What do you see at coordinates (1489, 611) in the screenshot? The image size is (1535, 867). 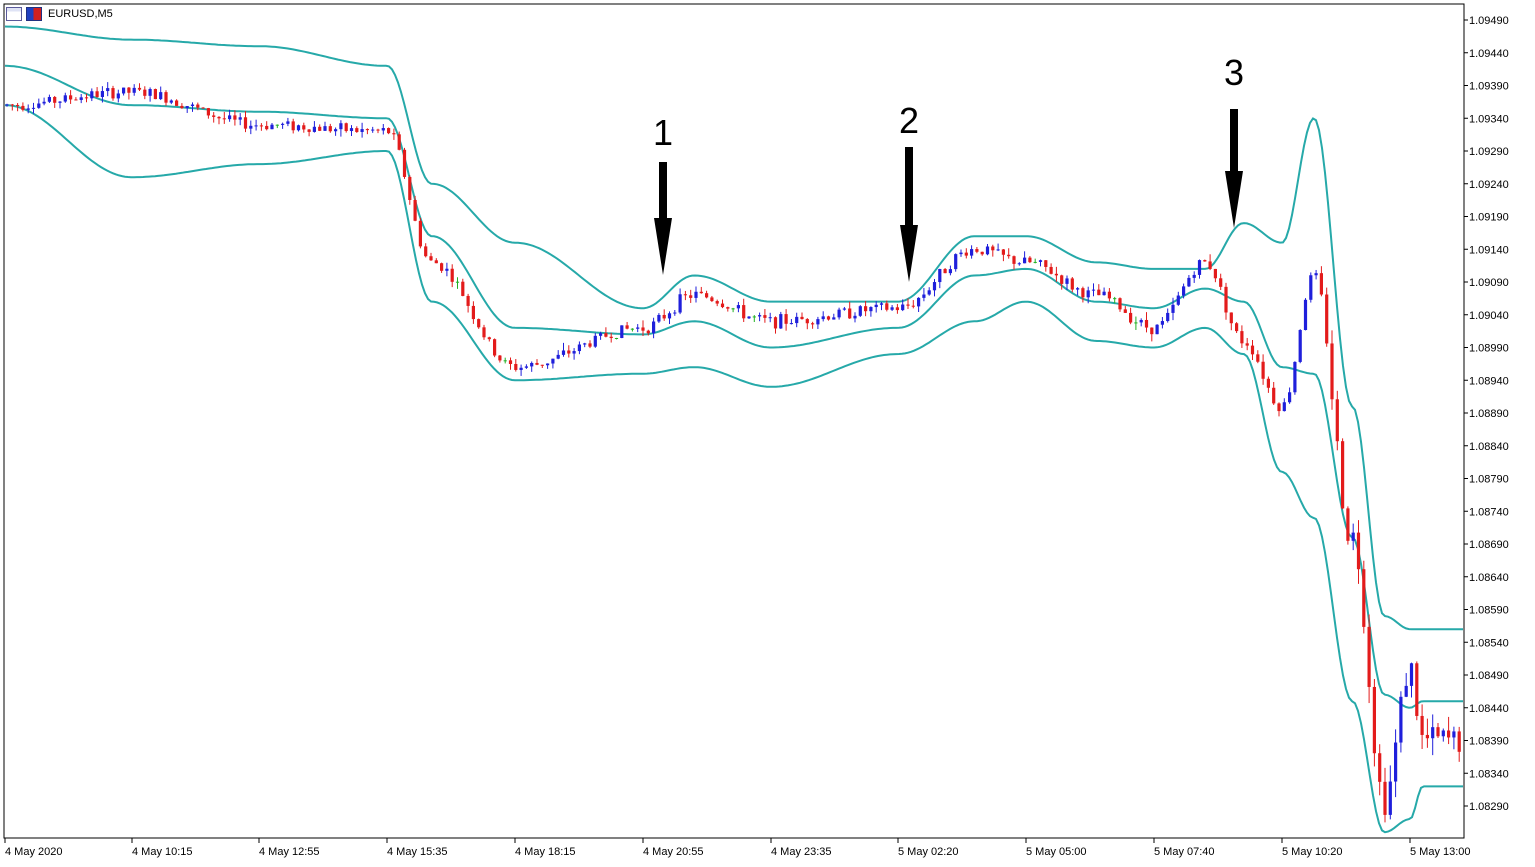 I see `y-tick-label: 1.08590` at bounding box center [1489, 611].